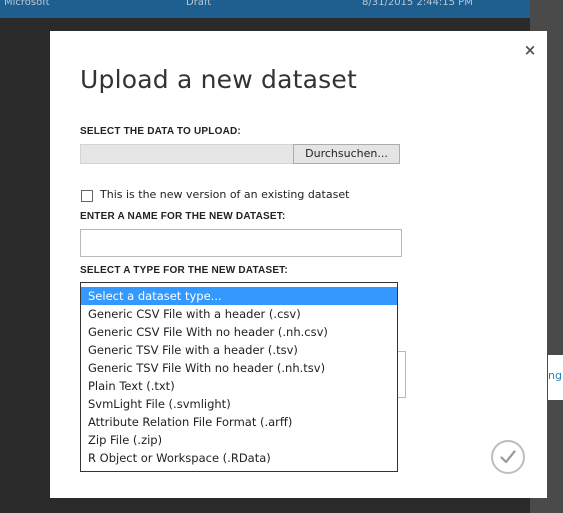  I want to click on dataset-type-label: SELECT A TYPE FOR THE NEW DATASET:, so click(184, 270).